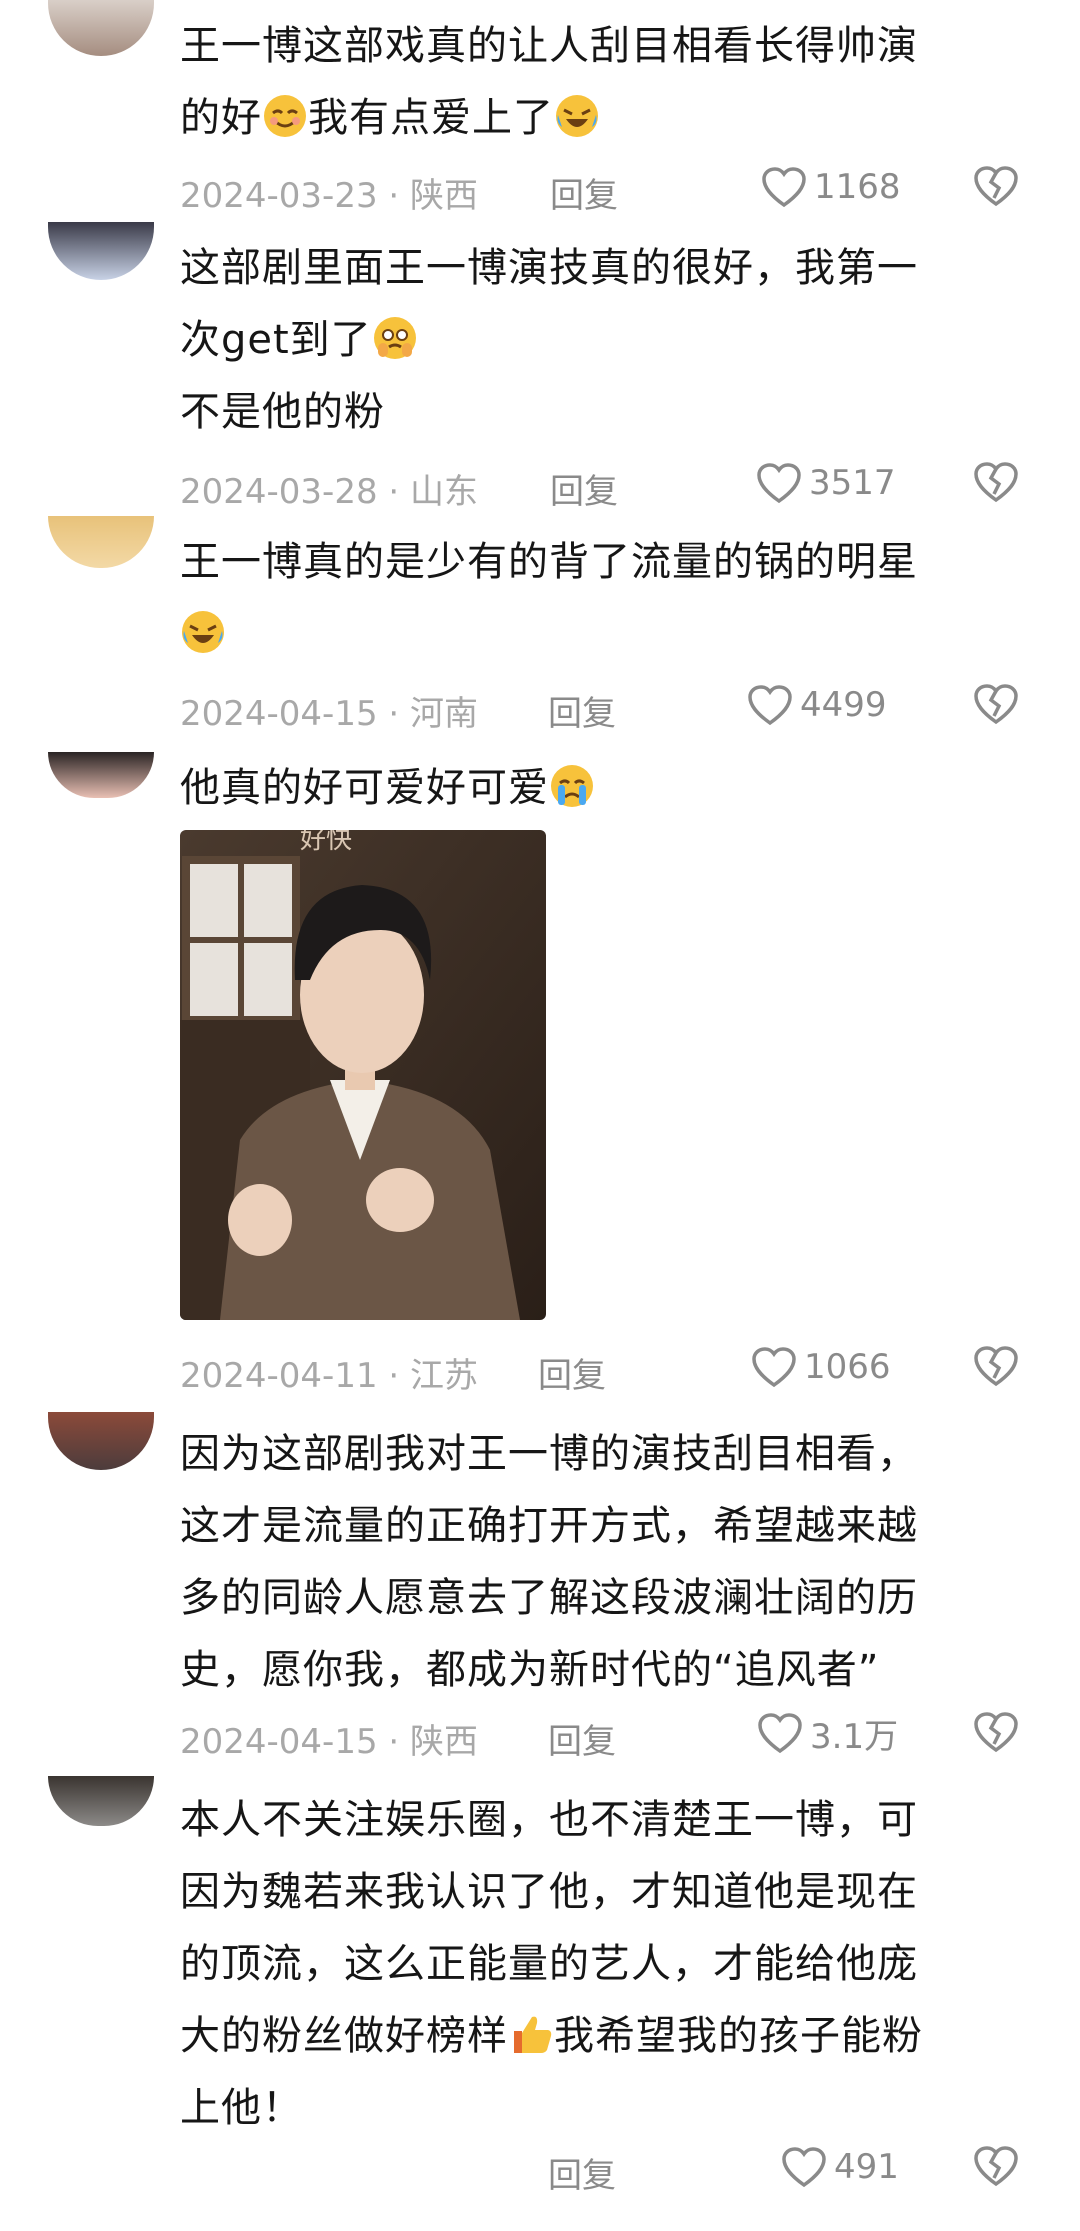 This screenshot has height=2231, width=1080. I want to click on like-button: 1168, so click(830, 187).